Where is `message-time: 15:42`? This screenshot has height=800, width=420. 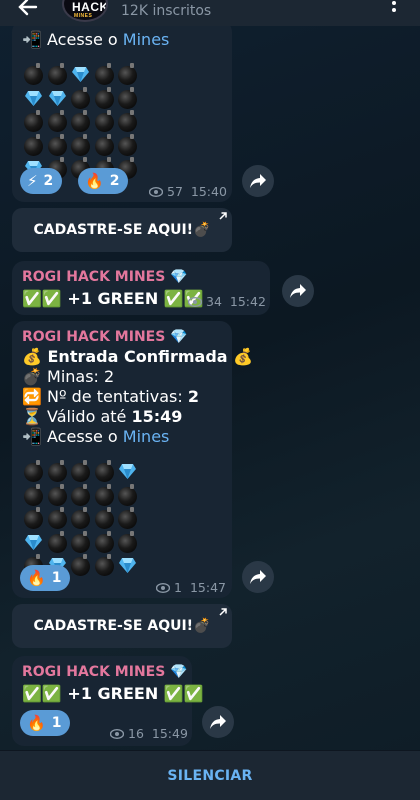
message-time: 15:42 is located at coordinates (247, 301).